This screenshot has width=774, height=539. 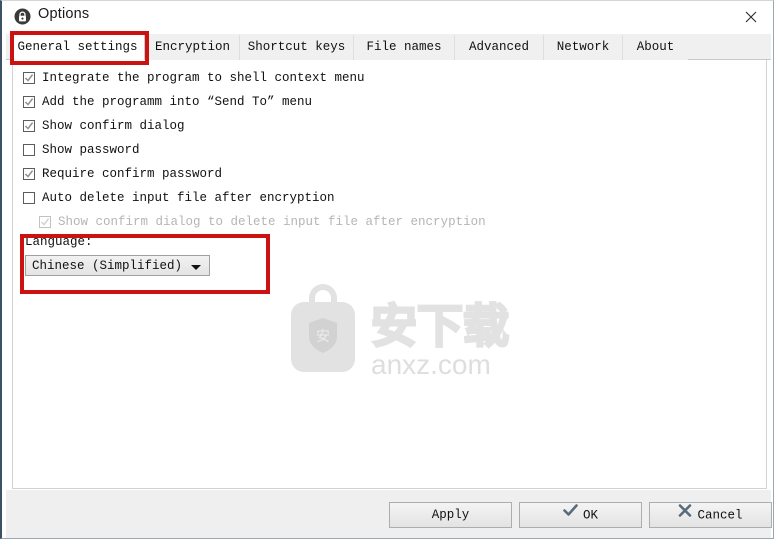 I want to click on language-label: Language:, so click(x=59, y=242).